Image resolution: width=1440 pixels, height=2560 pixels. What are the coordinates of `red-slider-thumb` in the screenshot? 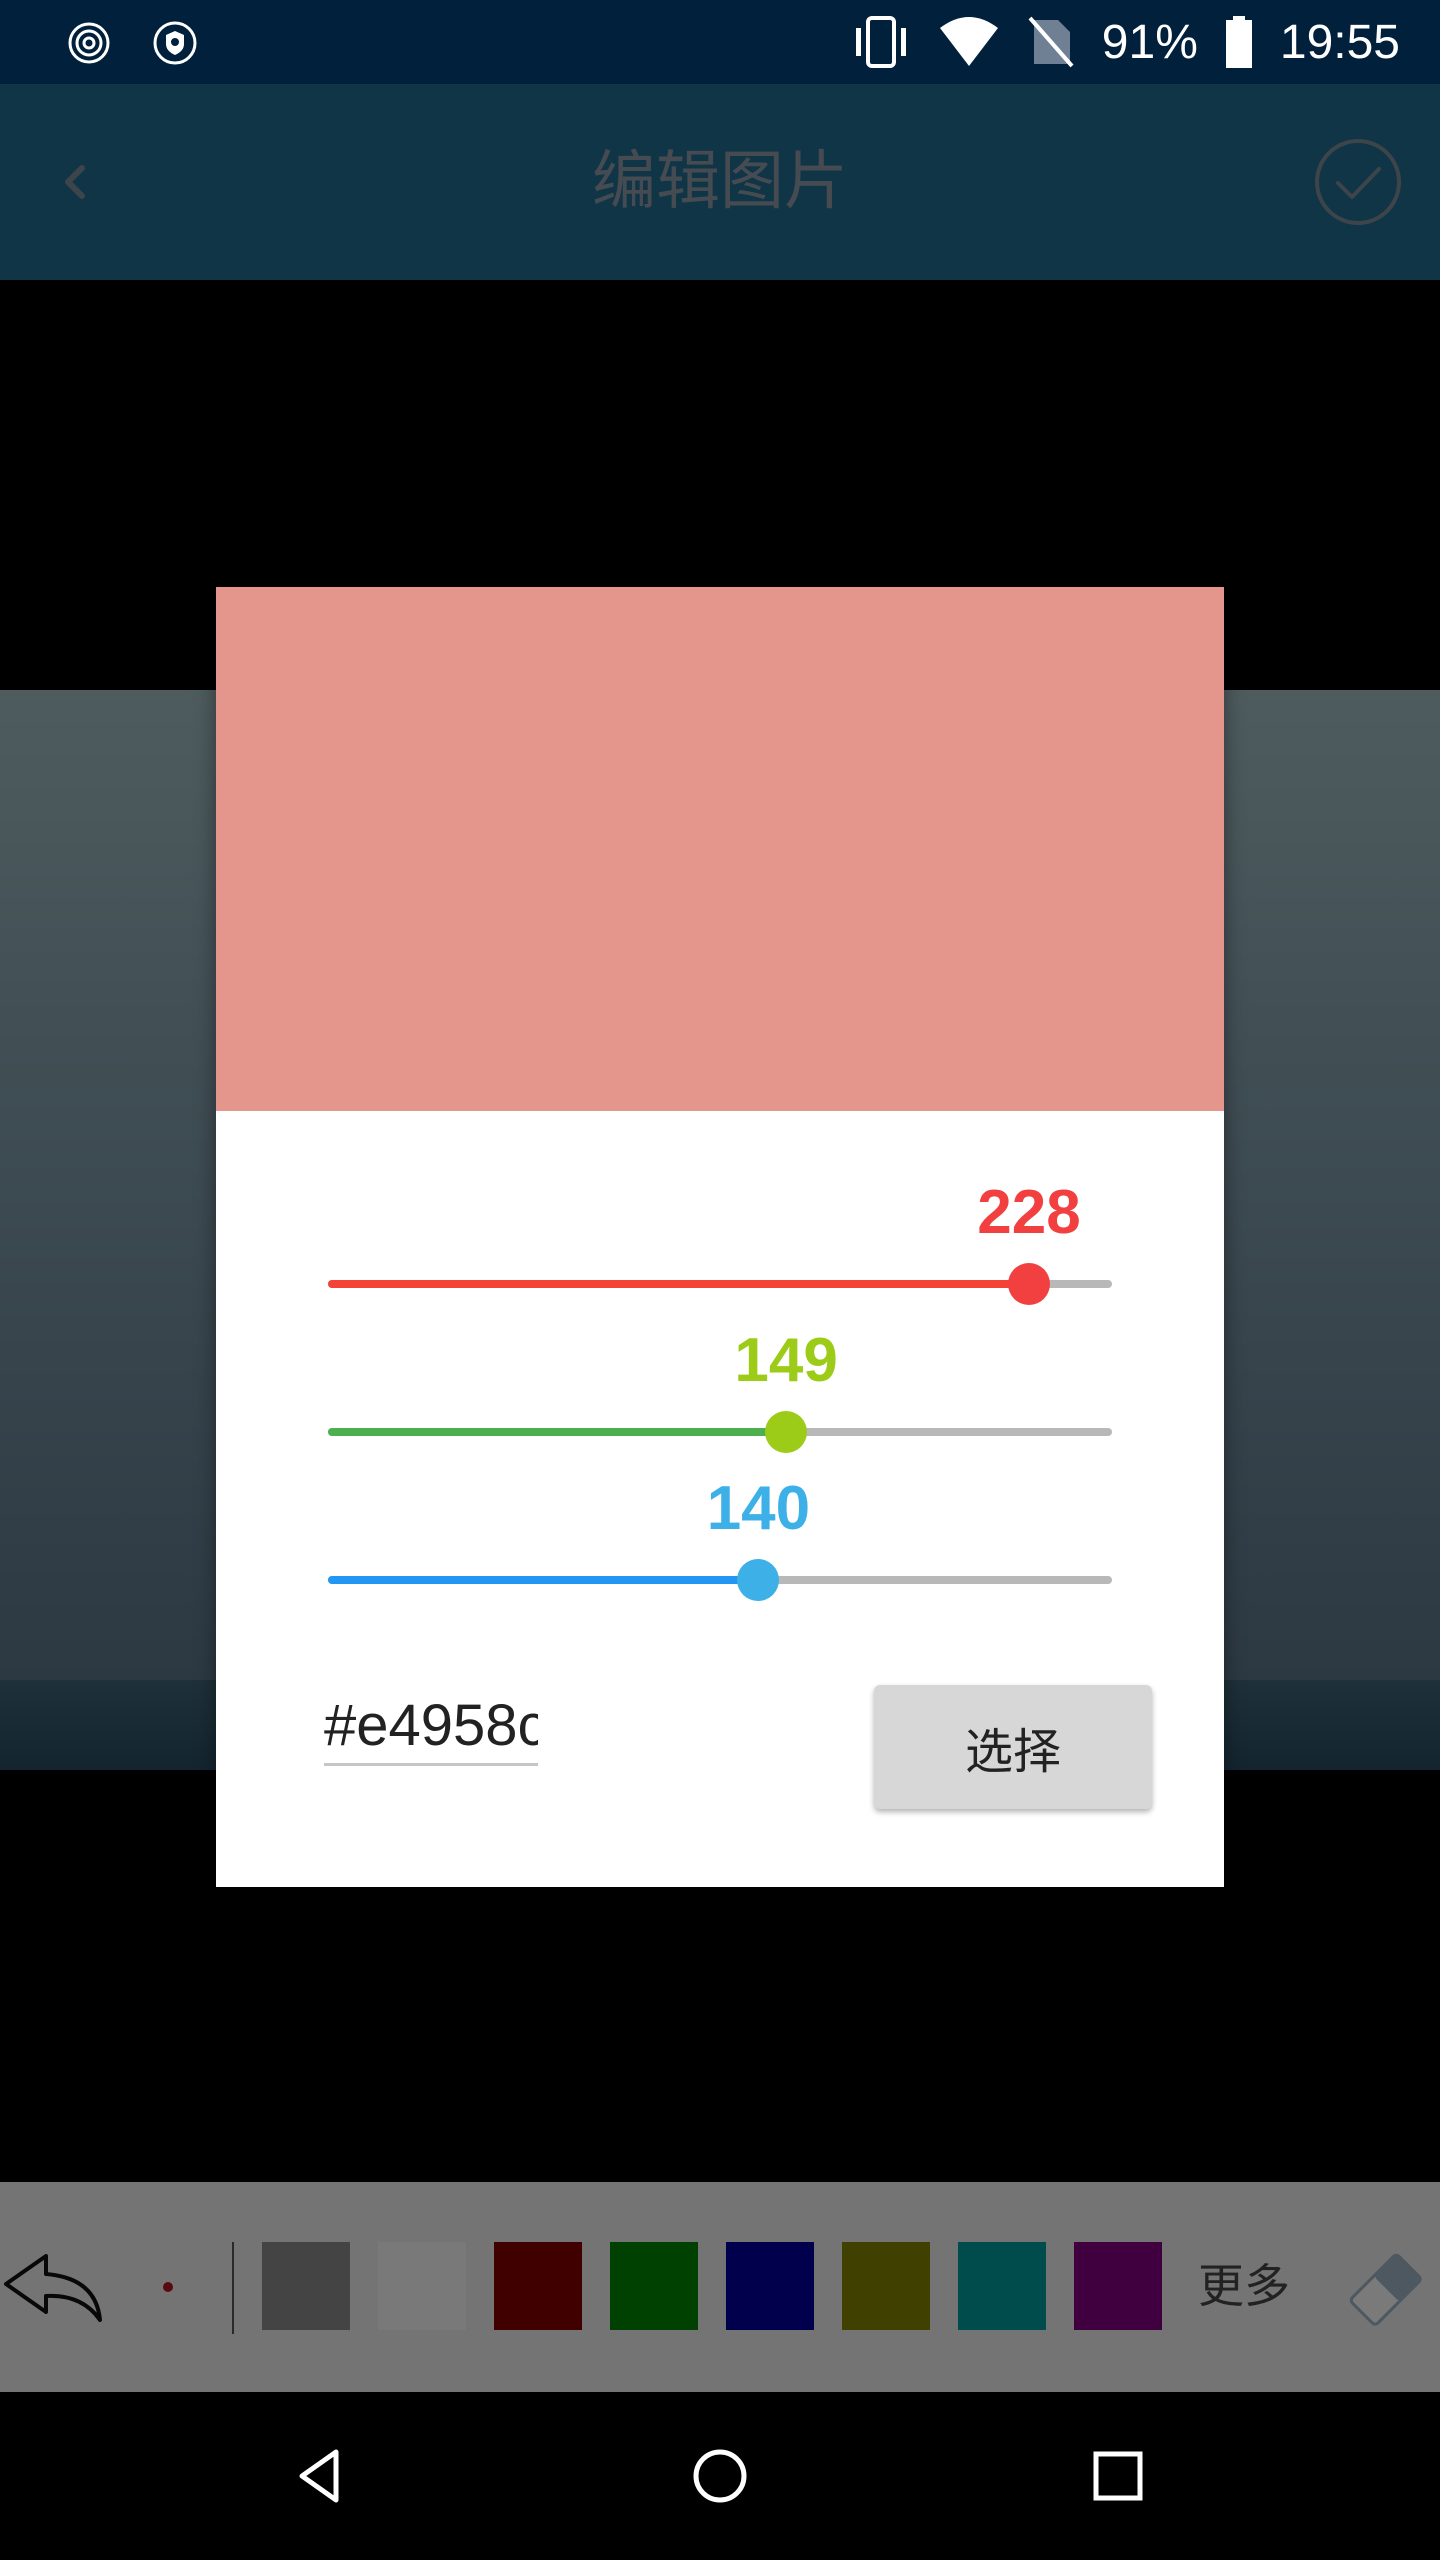 It's located at (1028, 1284).